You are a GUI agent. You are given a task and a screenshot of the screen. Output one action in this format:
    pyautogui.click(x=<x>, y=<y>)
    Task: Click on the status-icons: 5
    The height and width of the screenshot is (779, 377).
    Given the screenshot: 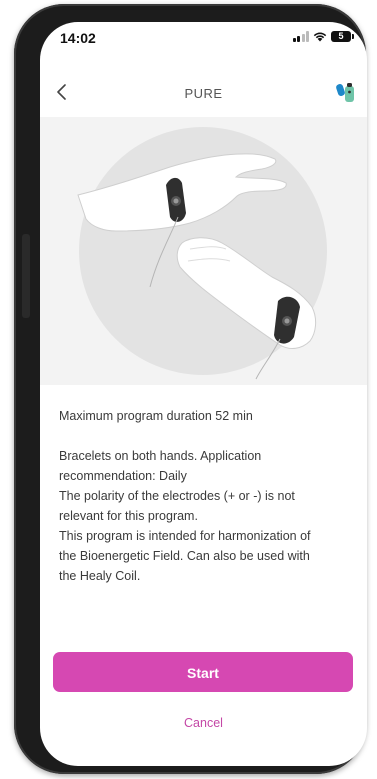 What is the action you would take?
    pyautogui.click(x=323, y=36)
    